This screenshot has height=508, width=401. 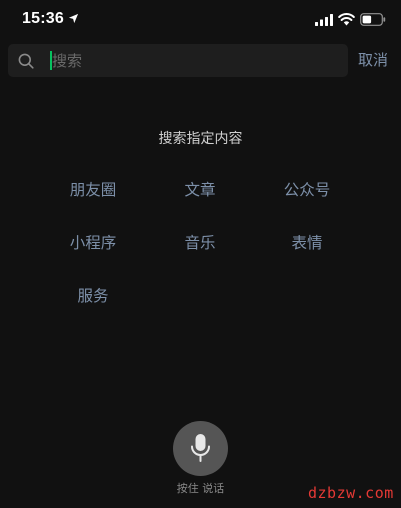 What do you see at coordinates (200, 190) in the screenshot?
I see `category-articles: 文章` at bounding box center [200, 190].